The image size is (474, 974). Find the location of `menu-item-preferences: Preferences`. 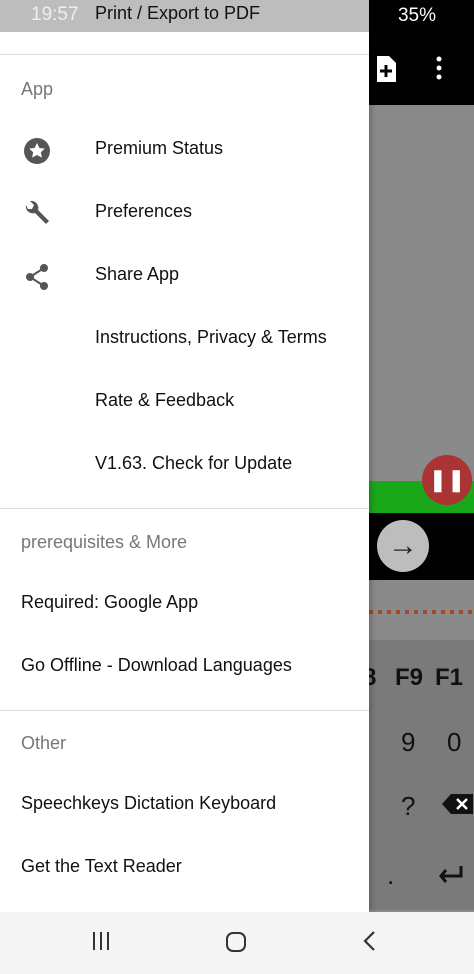

menu-item-preferences: Preferences is located at coordinates (184, 214).